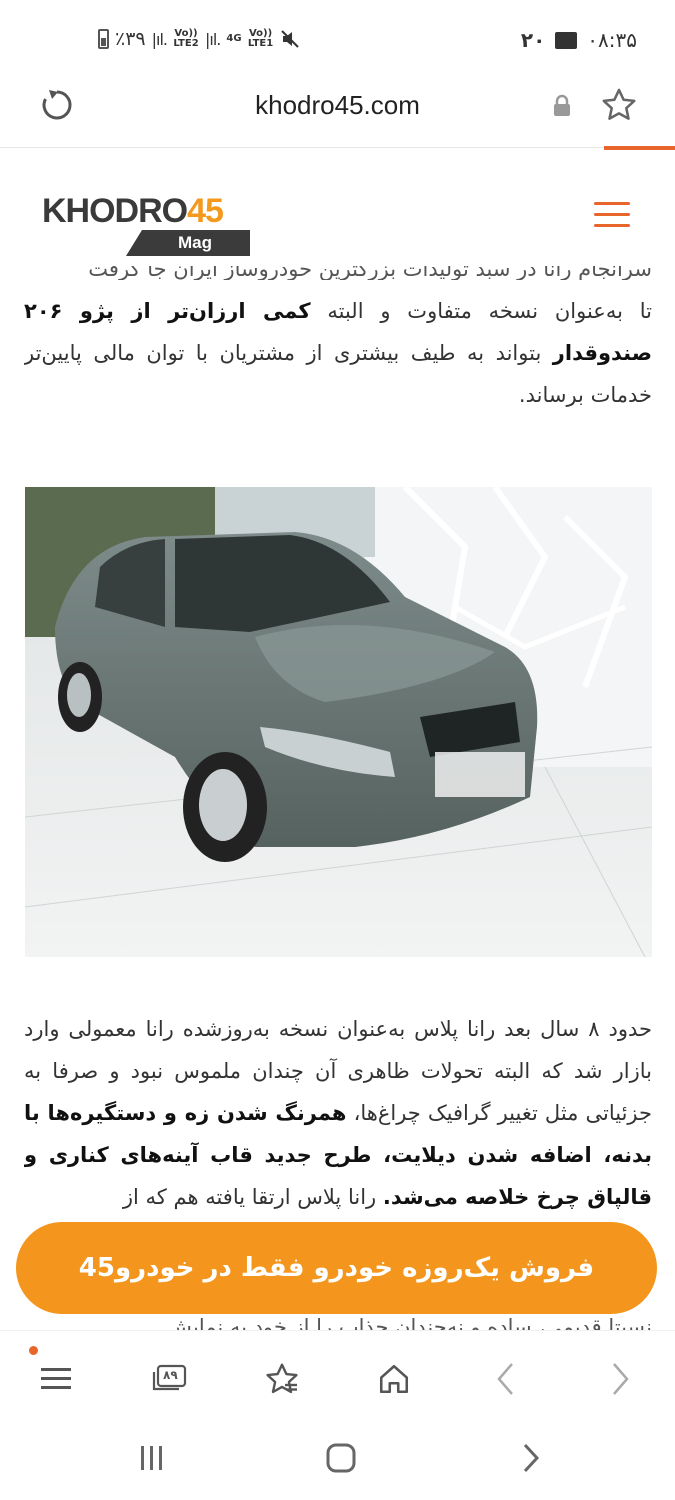  I want to click on logo-text: KHODRO45, so click(133, 211).